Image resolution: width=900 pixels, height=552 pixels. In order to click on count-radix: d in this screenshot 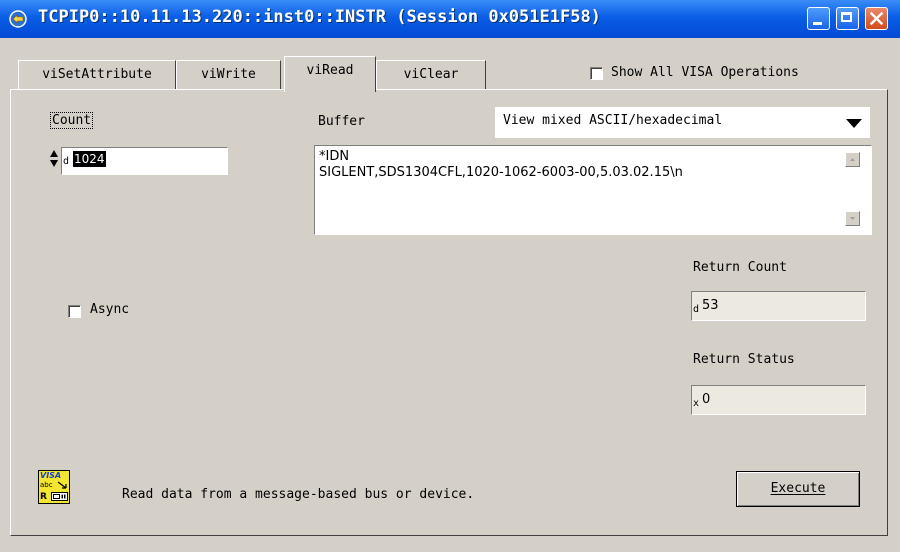, I will do `click(66, 161)`.